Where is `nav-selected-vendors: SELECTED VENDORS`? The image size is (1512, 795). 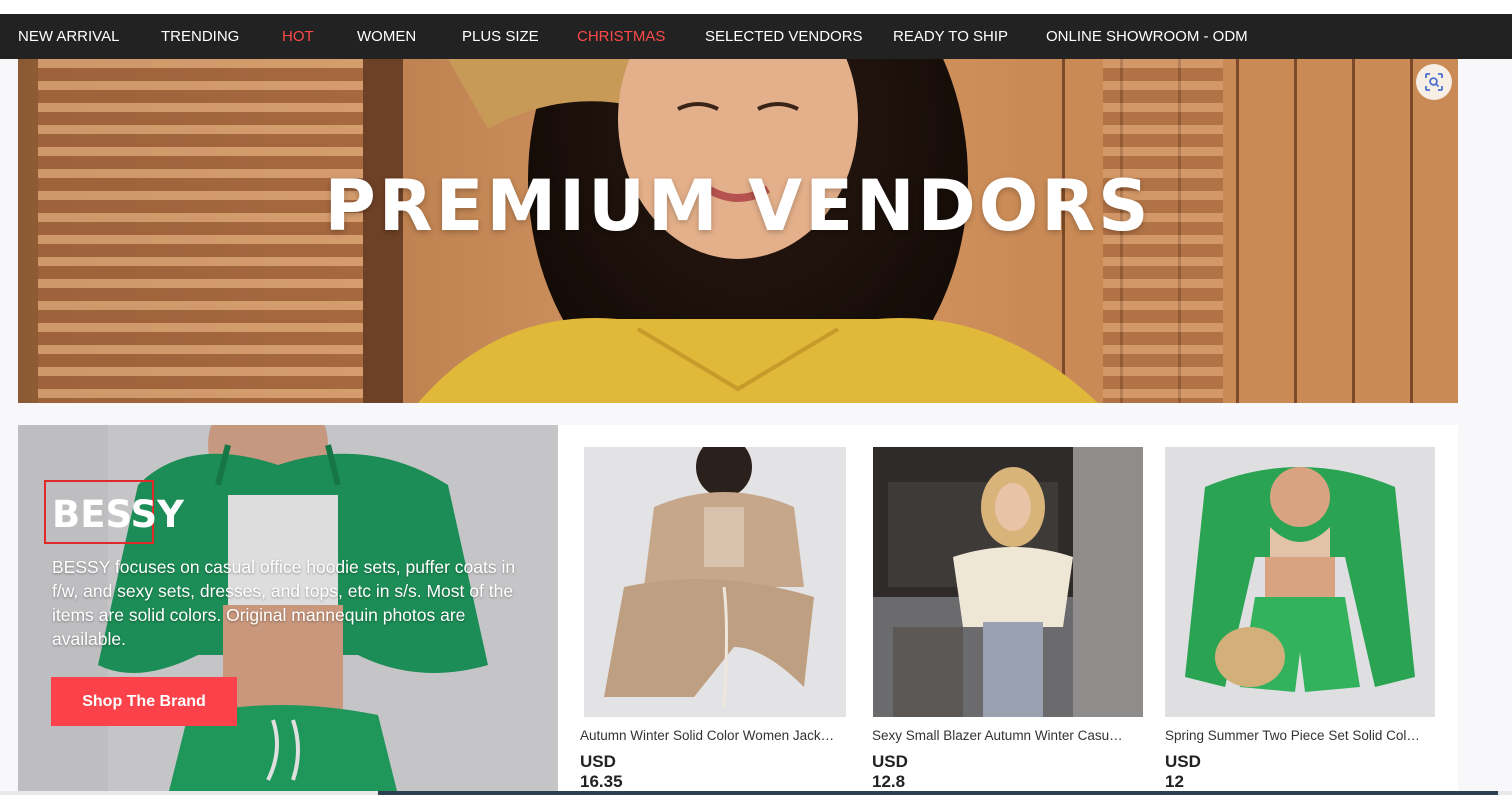
nav-selected-vendors: SELECTED VENDORS is located at coordinates (784, 36).